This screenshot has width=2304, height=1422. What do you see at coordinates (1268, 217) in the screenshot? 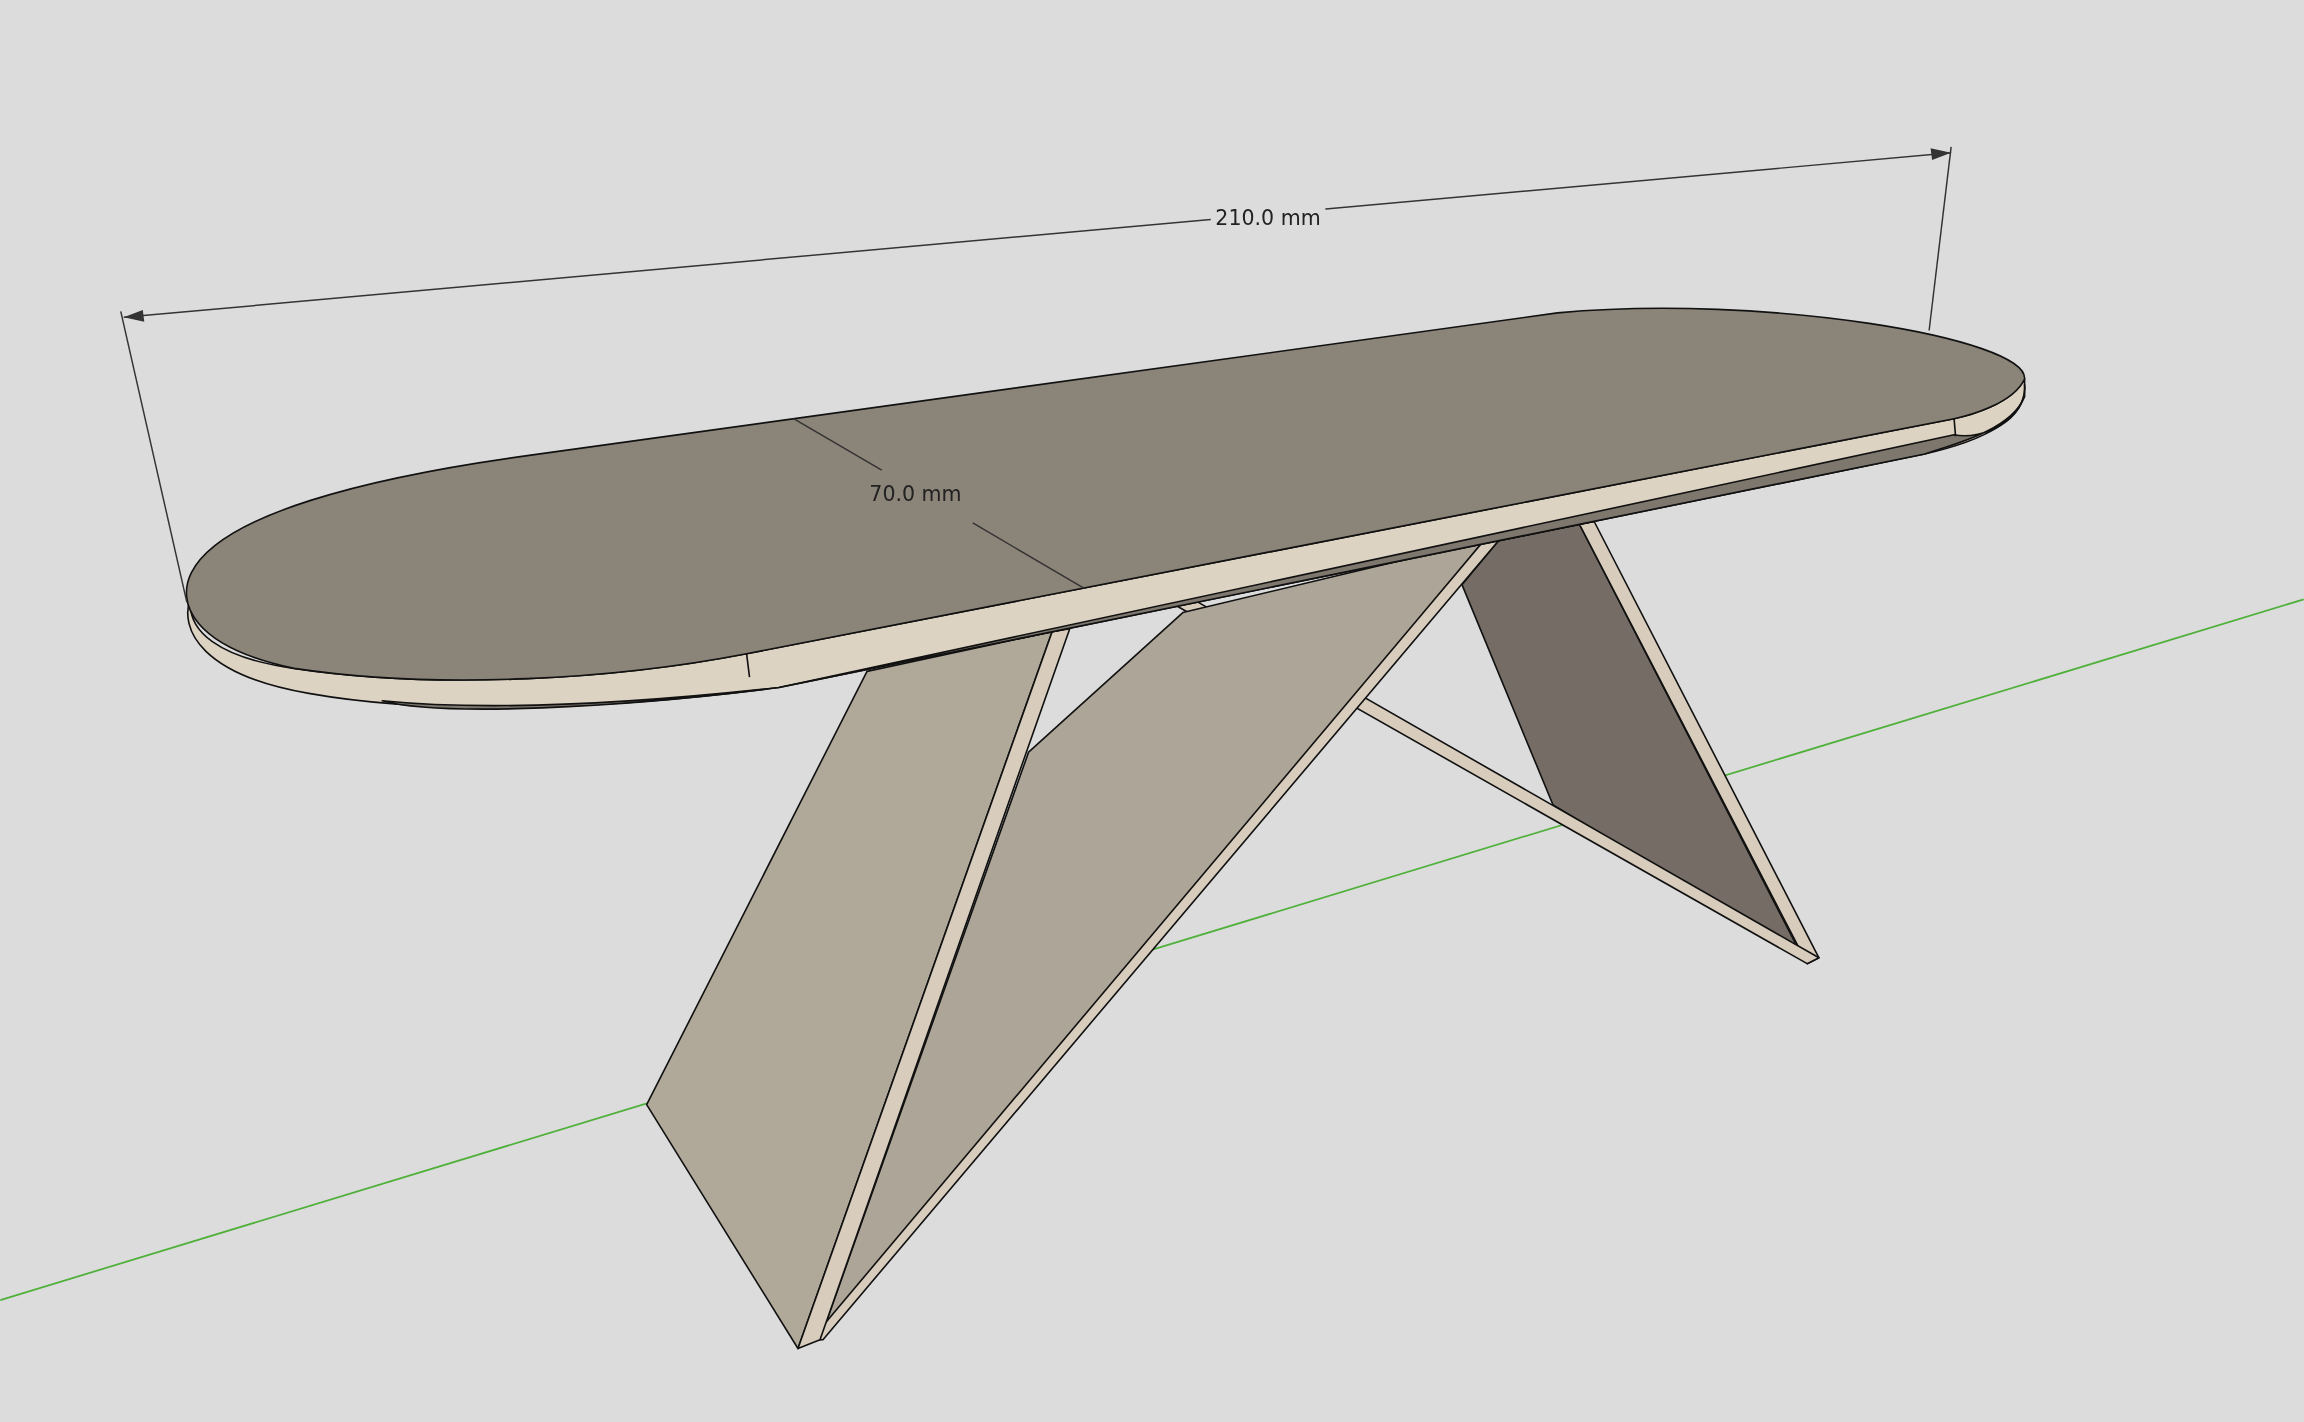
I see `dimension-label: 210.0 mm` at bounding box center [1268, 217].